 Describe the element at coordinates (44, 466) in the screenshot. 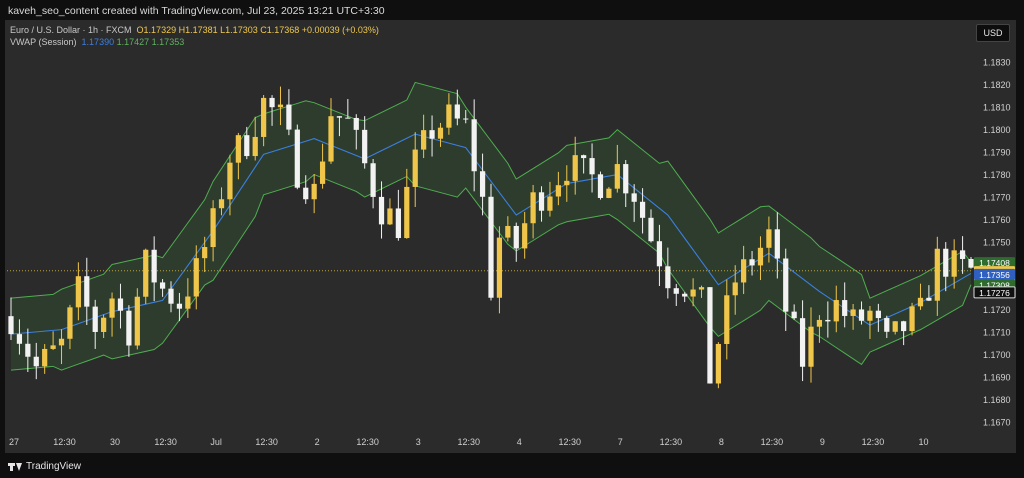

I see `tradingview-watermark: TradingView` at that location.